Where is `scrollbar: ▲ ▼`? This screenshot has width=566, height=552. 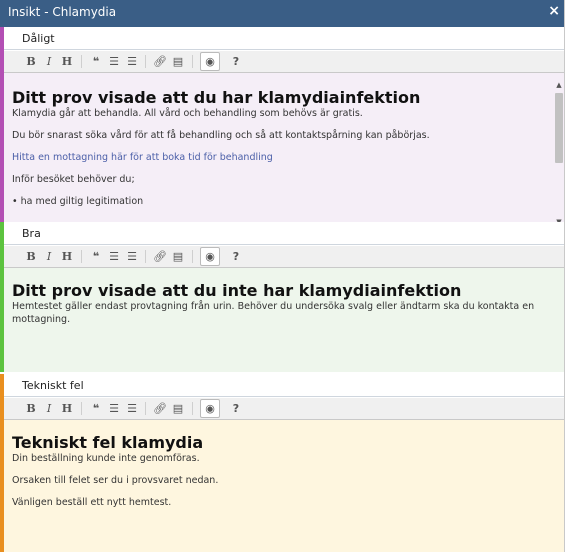
scrollbar: ▲ ▼ is located at coordinates (558, 151).